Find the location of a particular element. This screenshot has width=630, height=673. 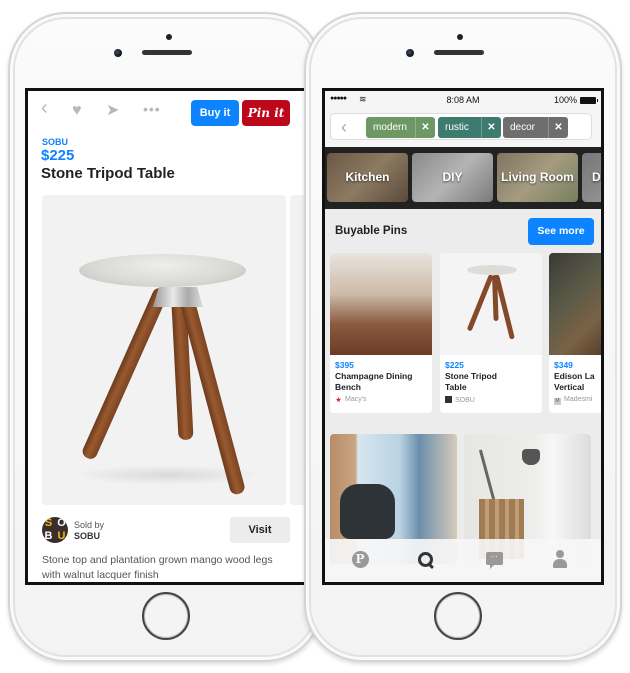

category-partial: D is located at coordinates (591, 177).